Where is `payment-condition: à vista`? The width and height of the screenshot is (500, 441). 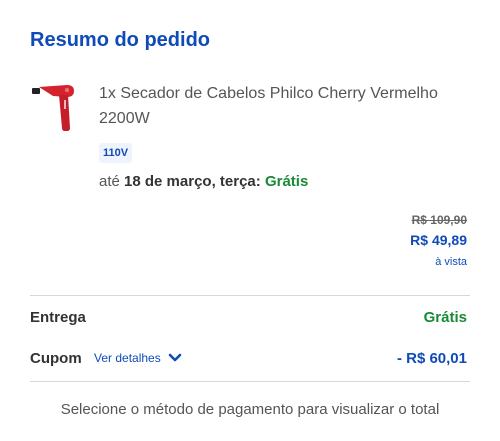
payment-condition: à vista is located at coordinates (451, 262).